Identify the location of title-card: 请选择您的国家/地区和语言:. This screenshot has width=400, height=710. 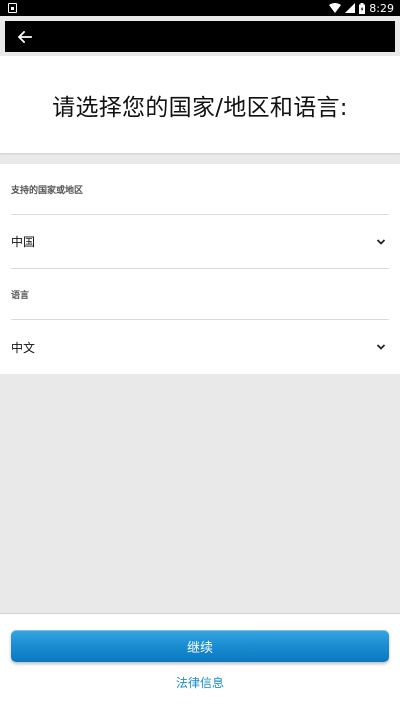
(200, 104).